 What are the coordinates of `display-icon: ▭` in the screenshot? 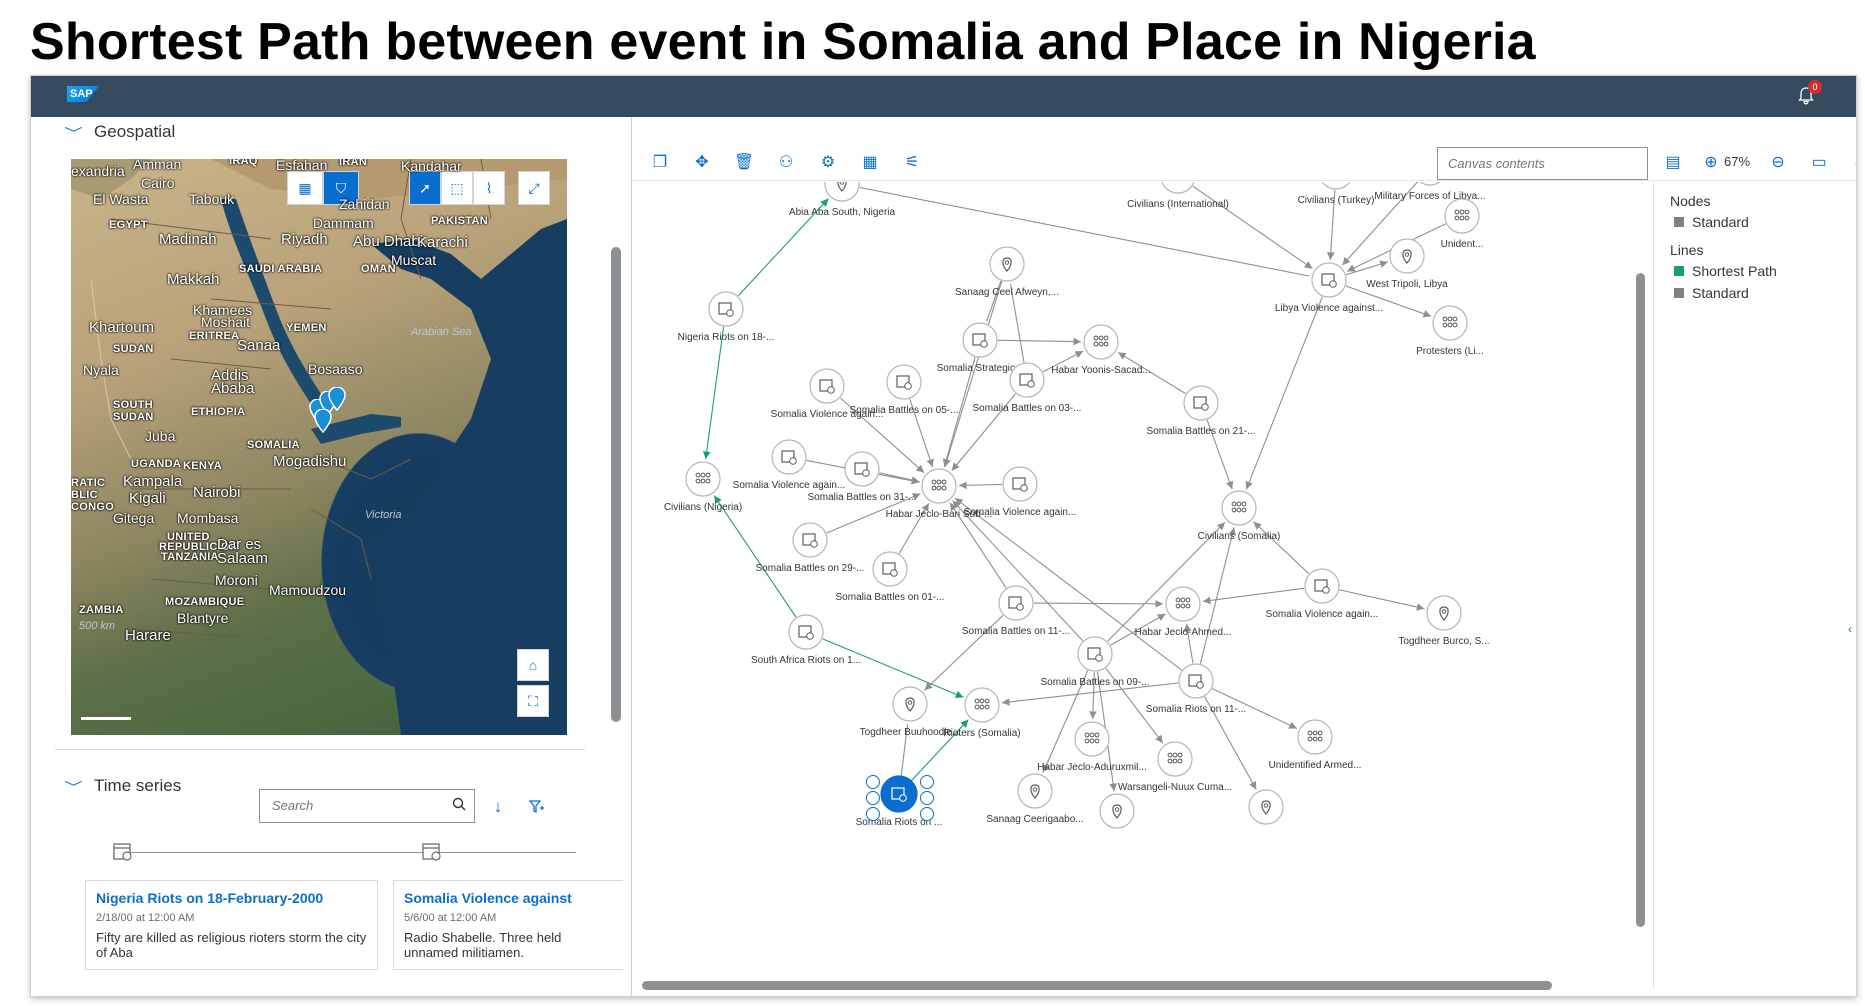 It's located at (1819, 162).